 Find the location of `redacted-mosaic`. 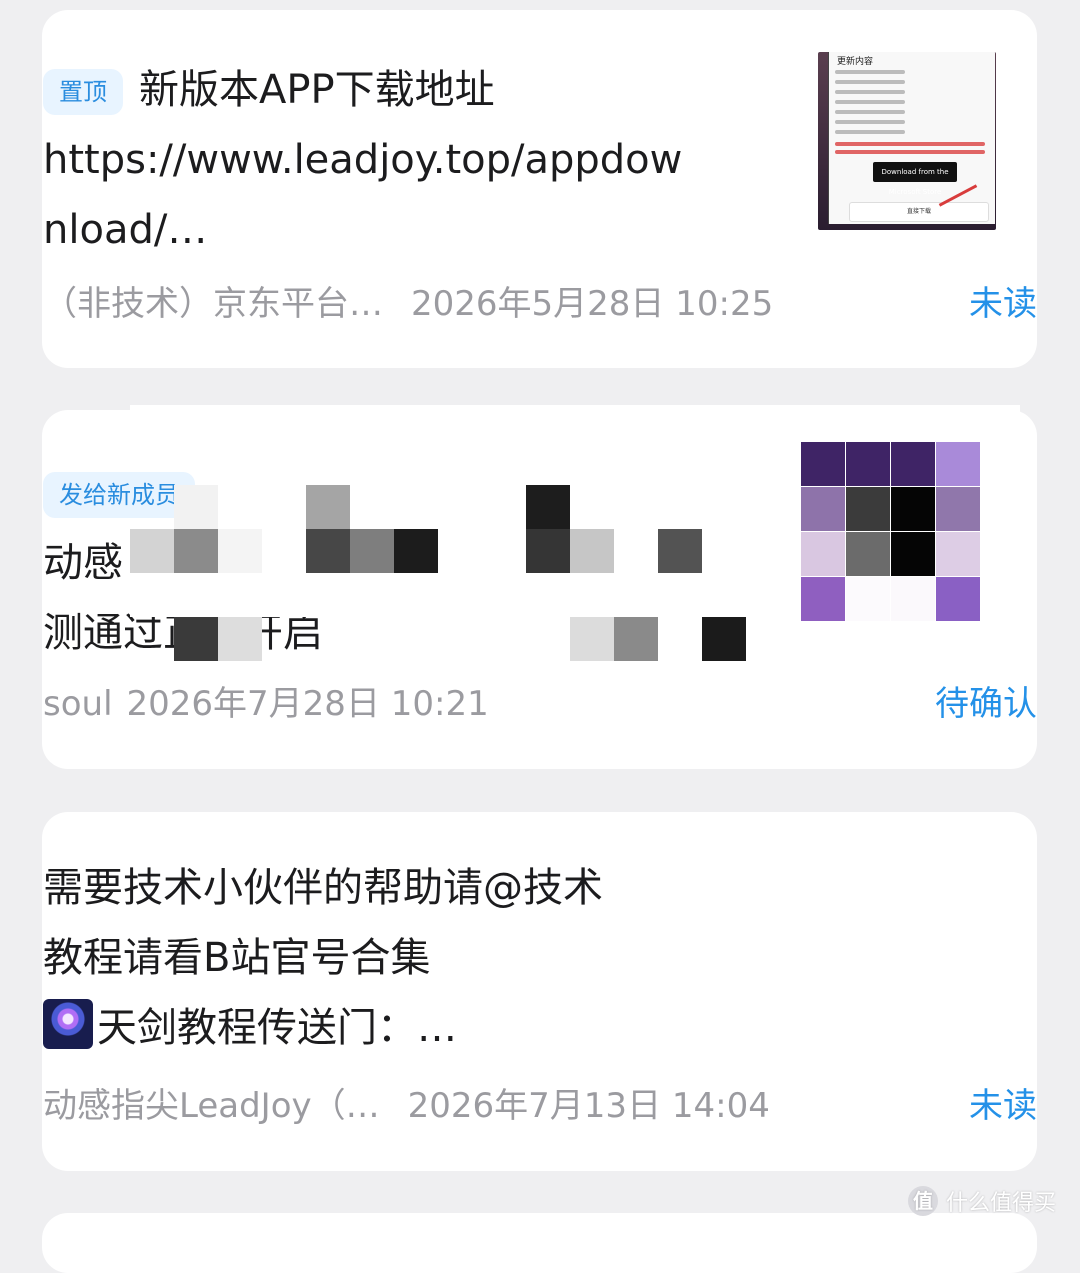

redacted-mosaic is located at coordinates (438, 573).